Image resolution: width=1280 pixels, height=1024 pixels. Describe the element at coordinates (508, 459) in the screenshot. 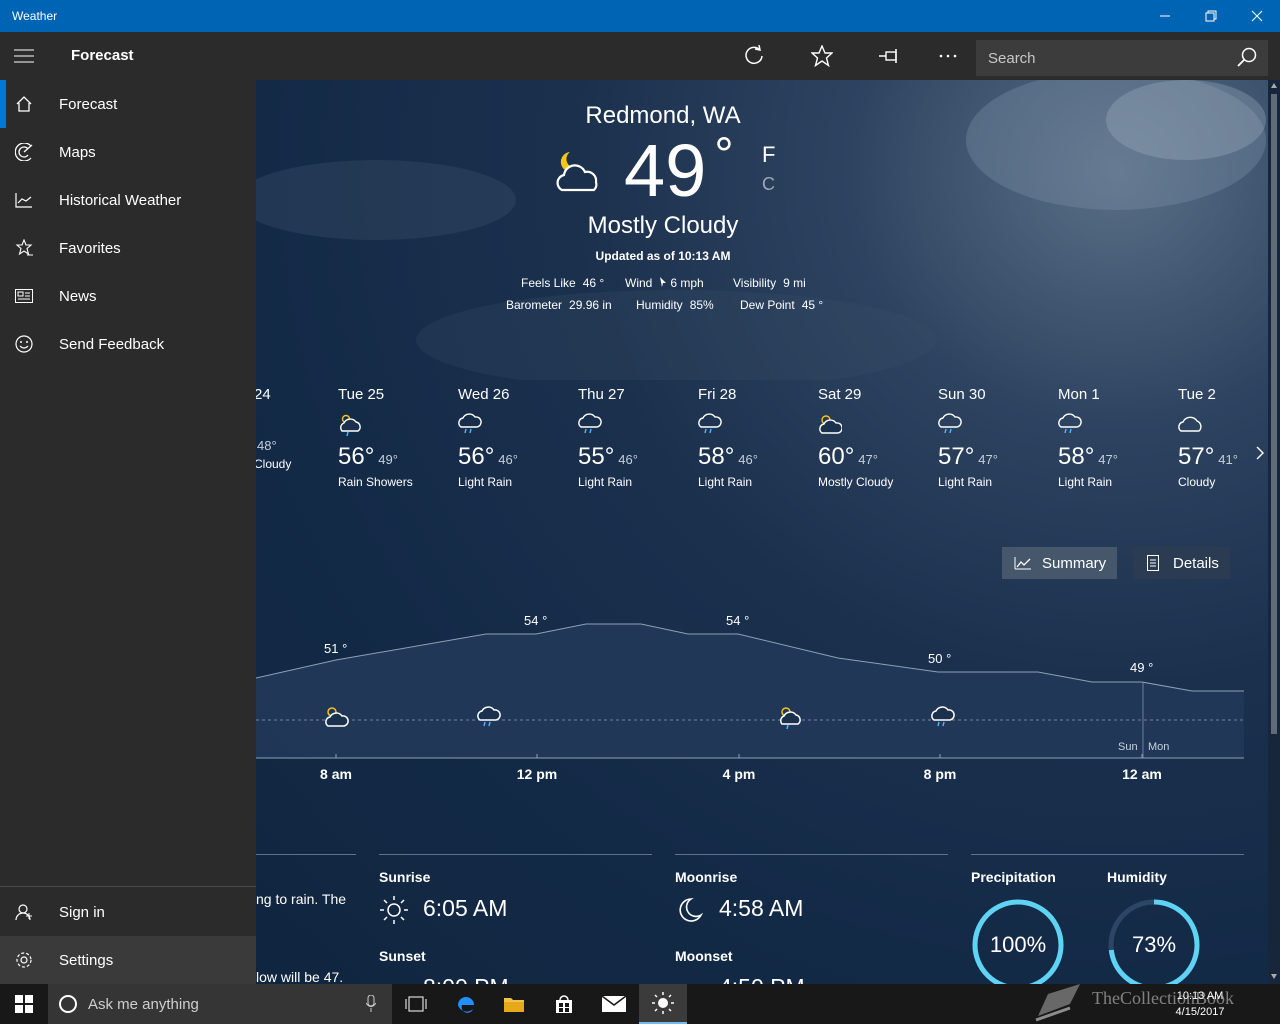

I see `day-low: 46°` at that location.